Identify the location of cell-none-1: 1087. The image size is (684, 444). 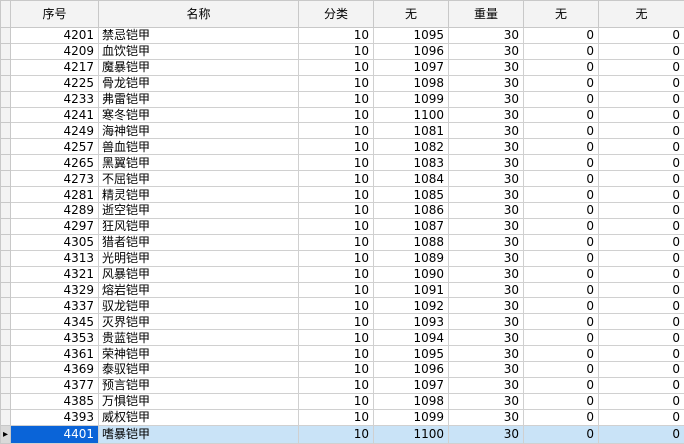
(411, 226).